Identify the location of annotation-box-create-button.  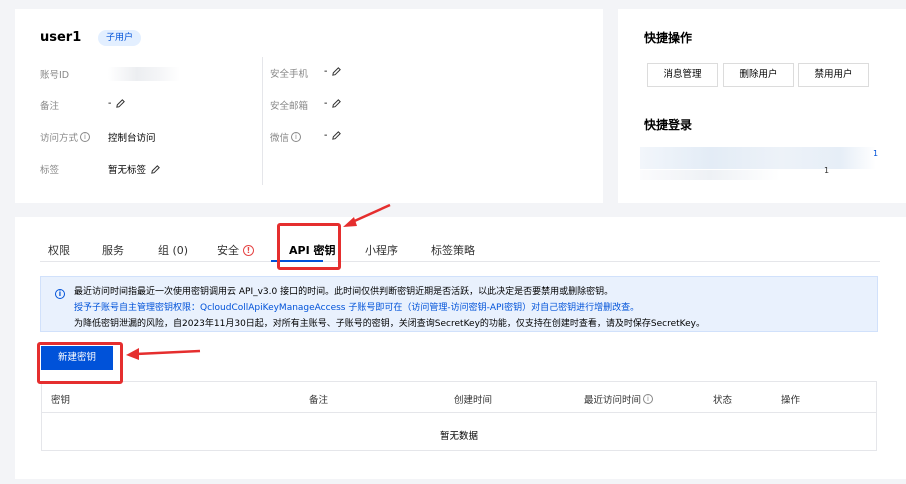
(80, 363).